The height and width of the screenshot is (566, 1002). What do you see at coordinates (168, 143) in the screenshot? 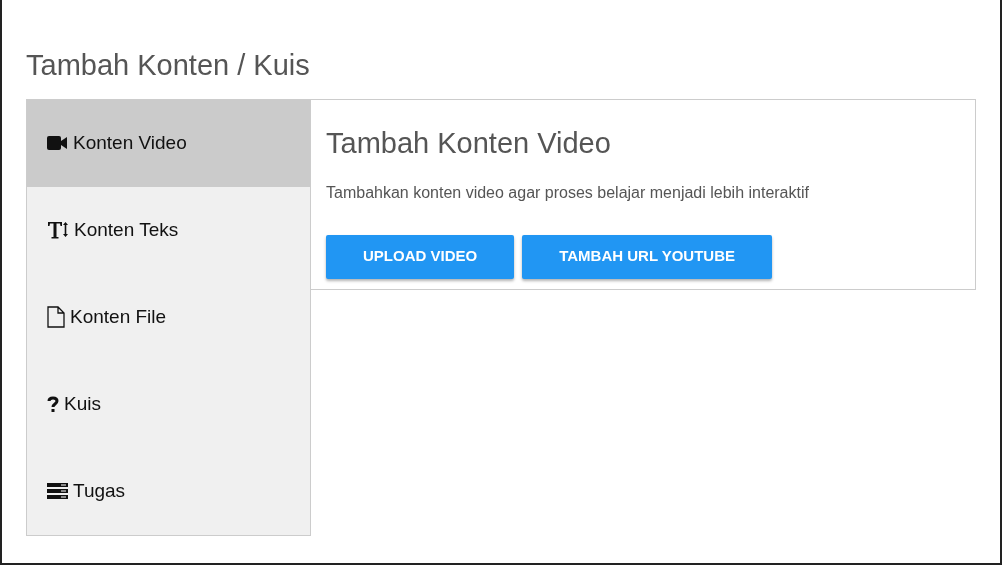
I see `sidebar-item: Konten Video` at bounding box center [168, 143].